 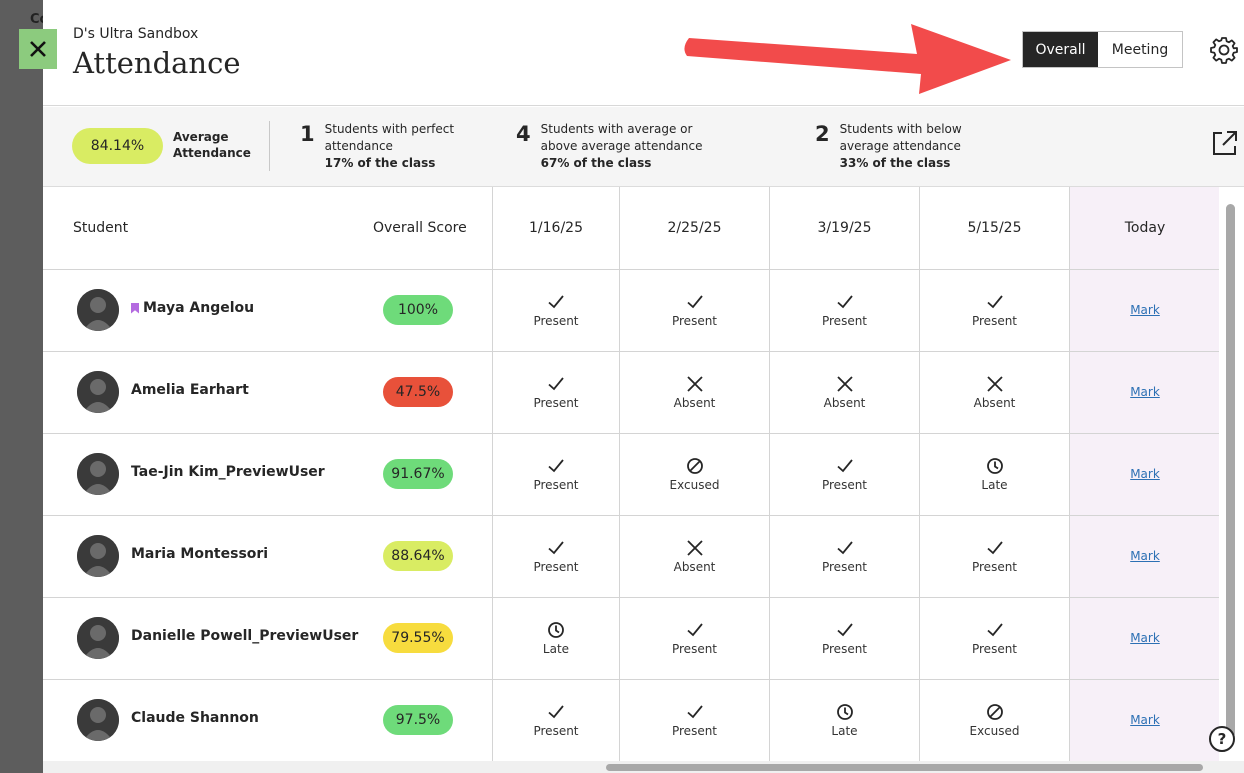 What do you see at coordinates (1224, 50) in the screenshot?
I see `settings-gear-icon` at bounding box center [1224, 50].